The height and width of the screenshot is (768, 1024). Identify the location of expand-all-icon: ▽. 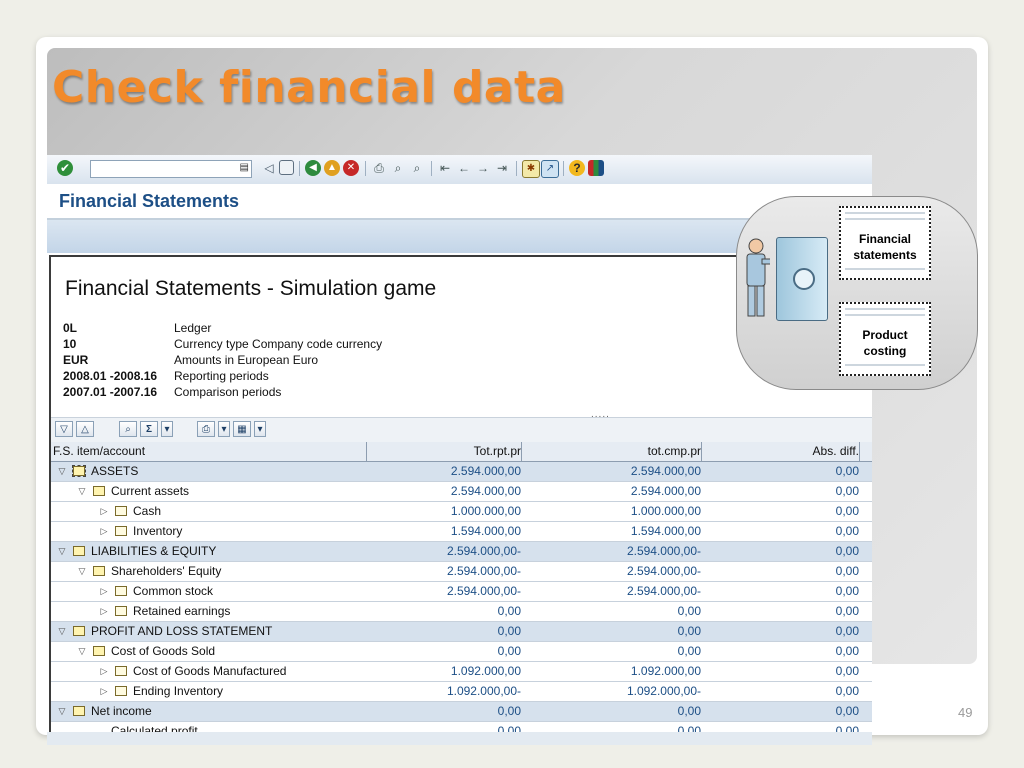
(64, 429).